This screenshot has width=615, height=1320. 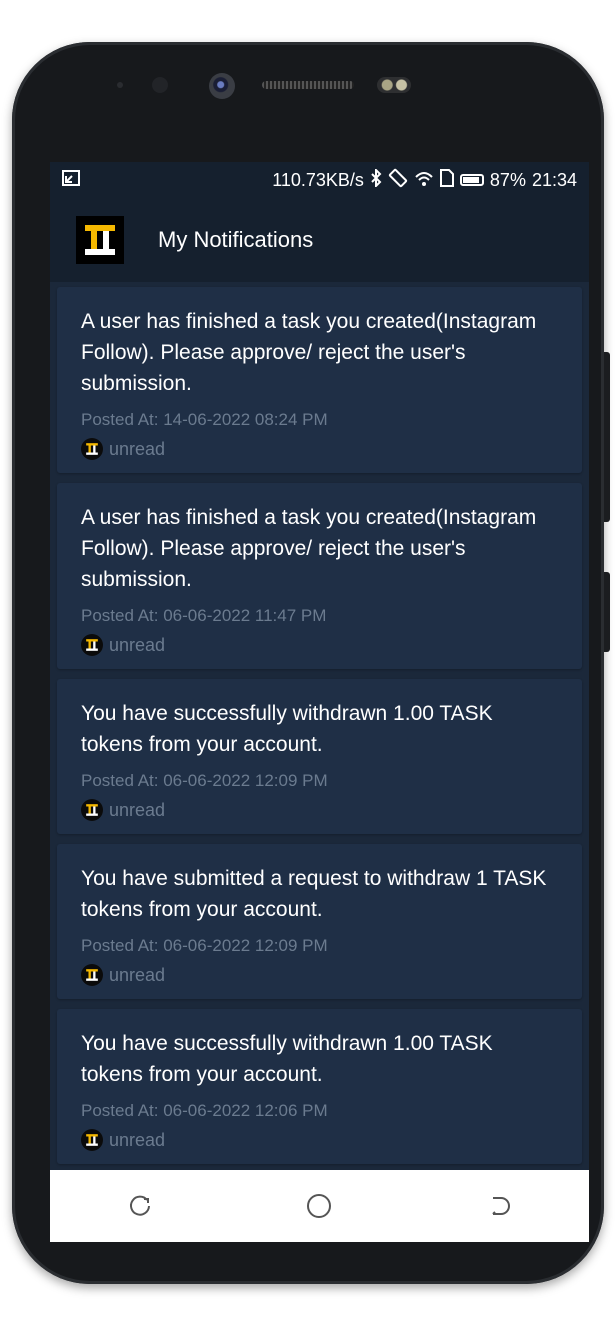 What do you see at coordinates (507, 179) in the screenshot?
I see `battery-percent: 87%` at bounding box center [507, 179].